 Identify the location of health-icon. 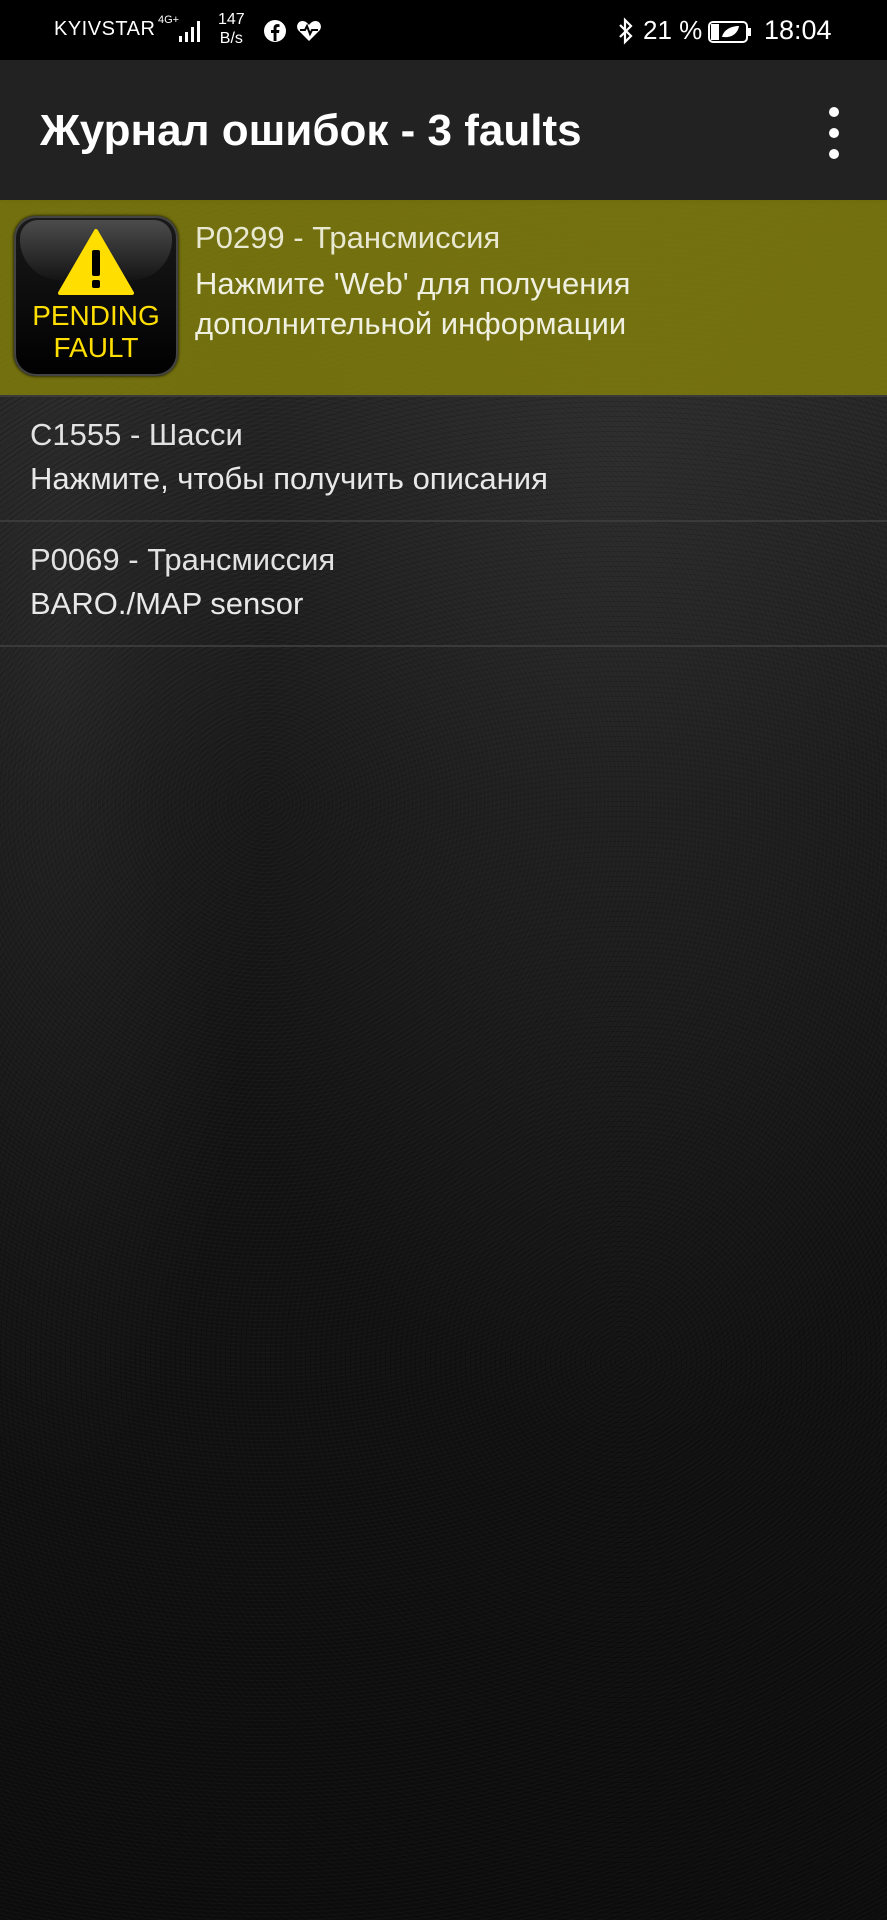
(309, 31).